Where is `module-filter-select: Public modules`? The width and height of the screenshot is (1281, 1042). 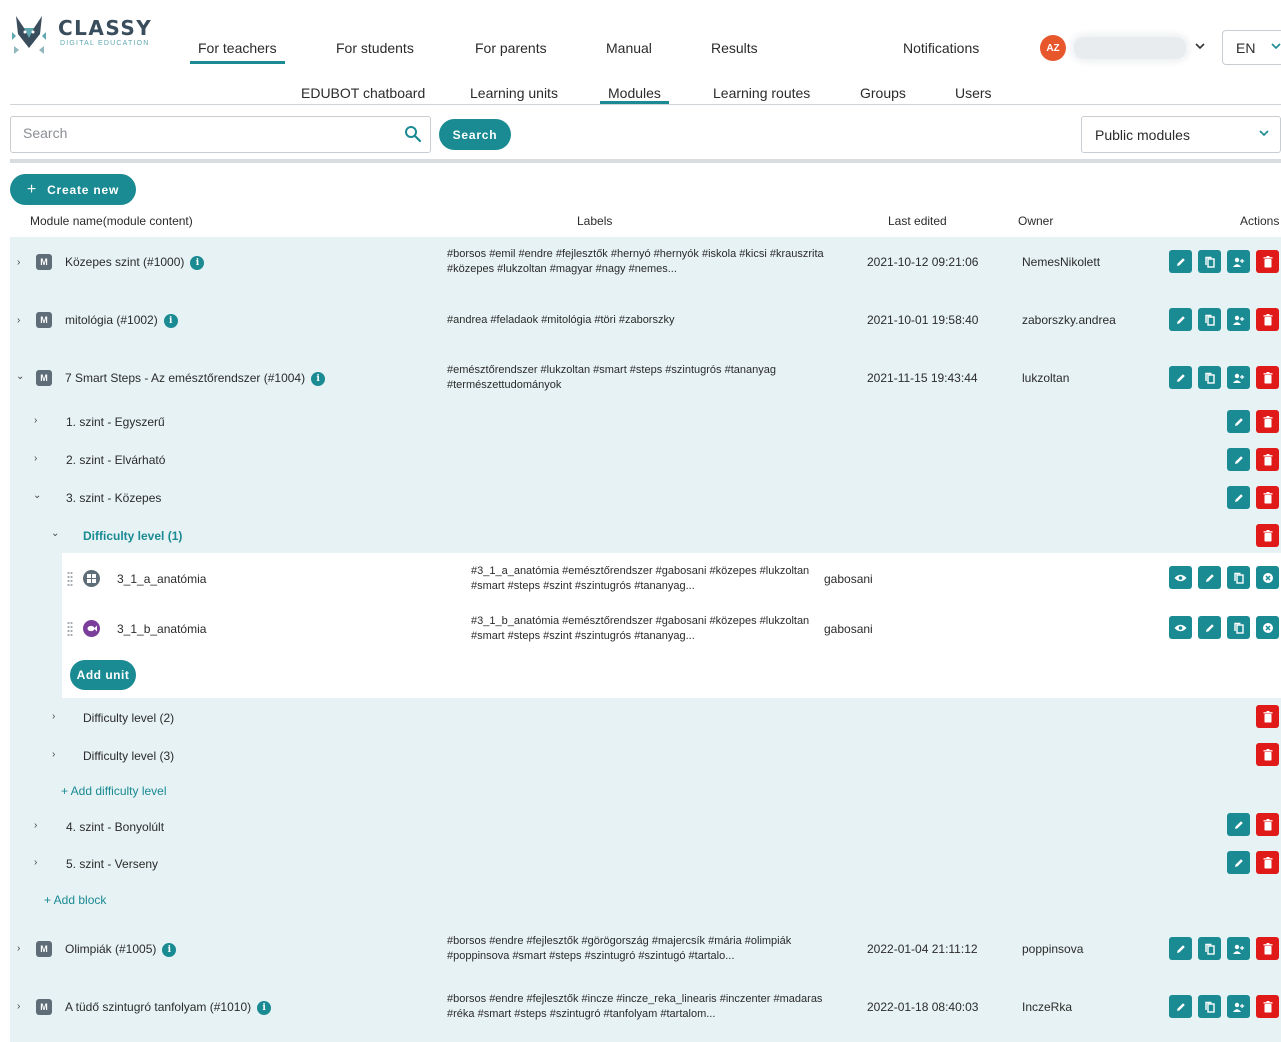 module-filter-select: Public modules is located at coordinates (1181, 134).